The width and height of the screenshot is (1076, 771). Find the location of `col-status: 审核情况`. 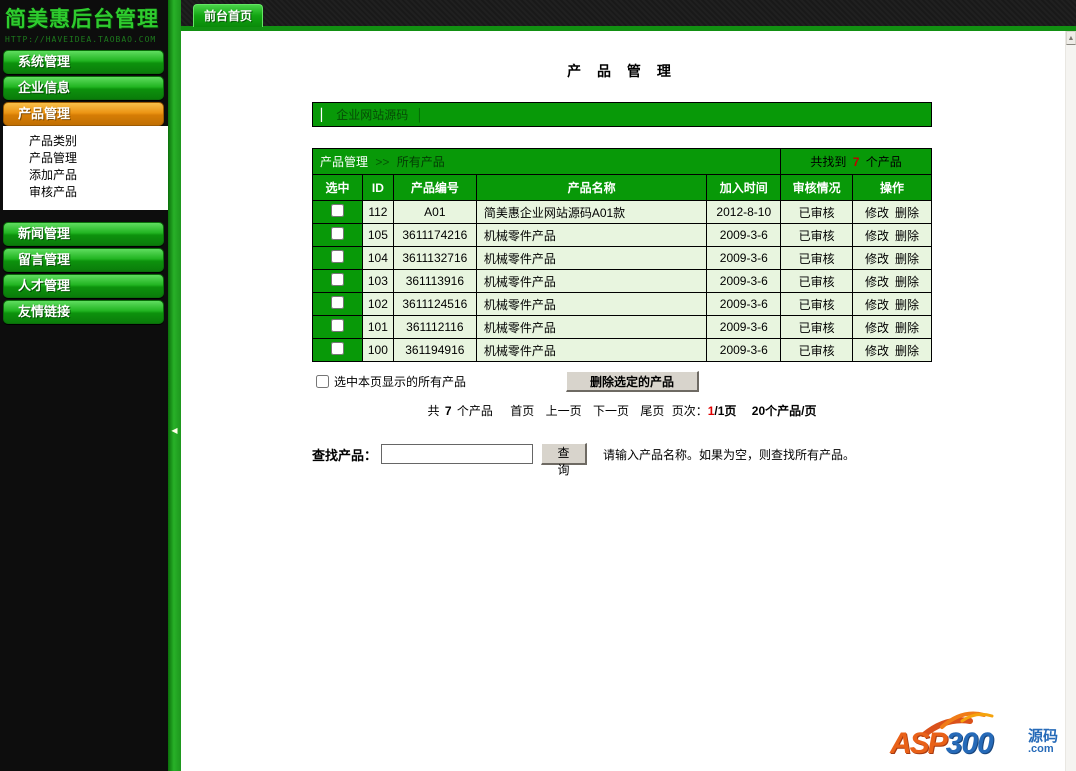

col-status: 审核情况 is located at coordinates (817, 187).